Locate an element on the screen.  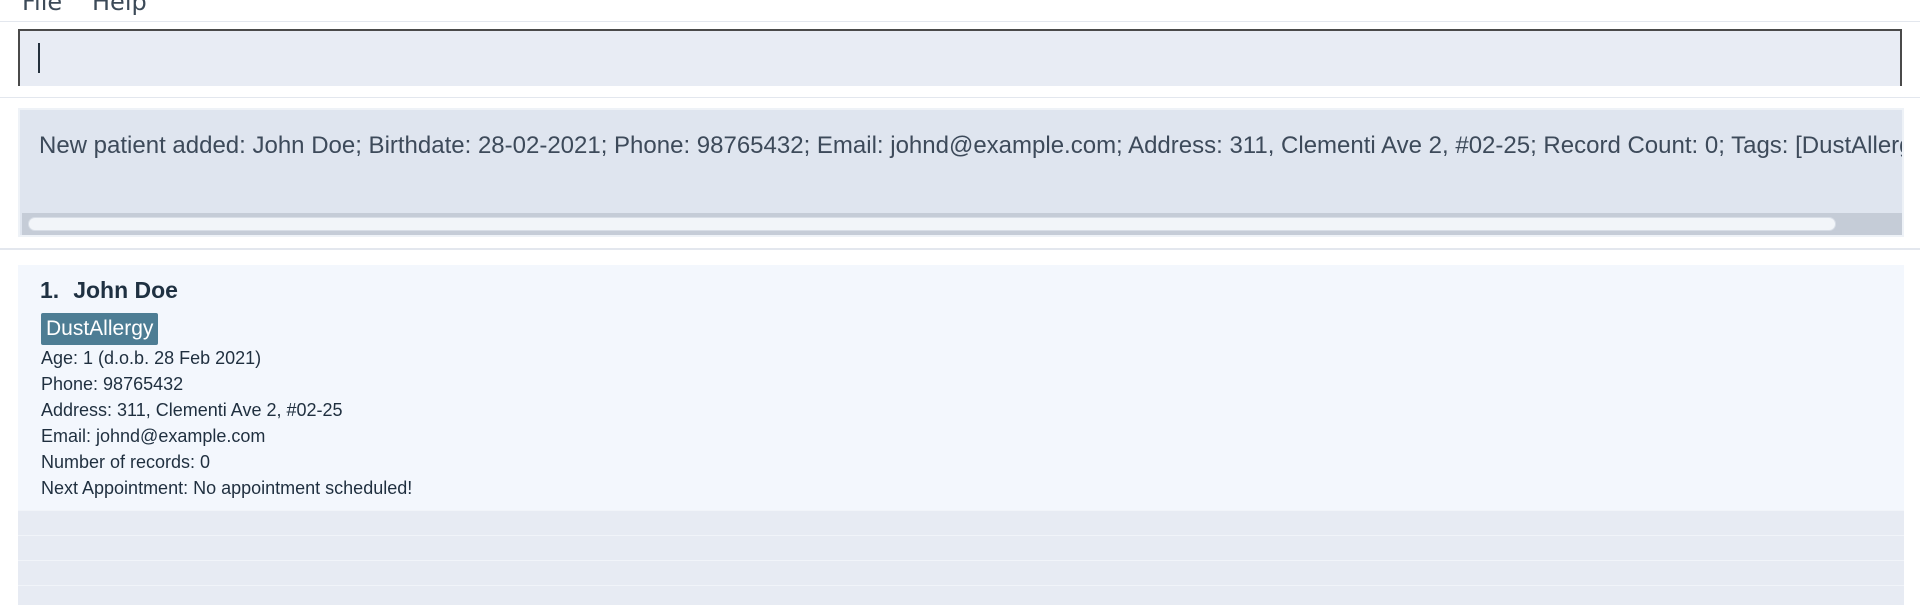
patient-phone: Phone: 98765432 is located at coordinates (112, 384).